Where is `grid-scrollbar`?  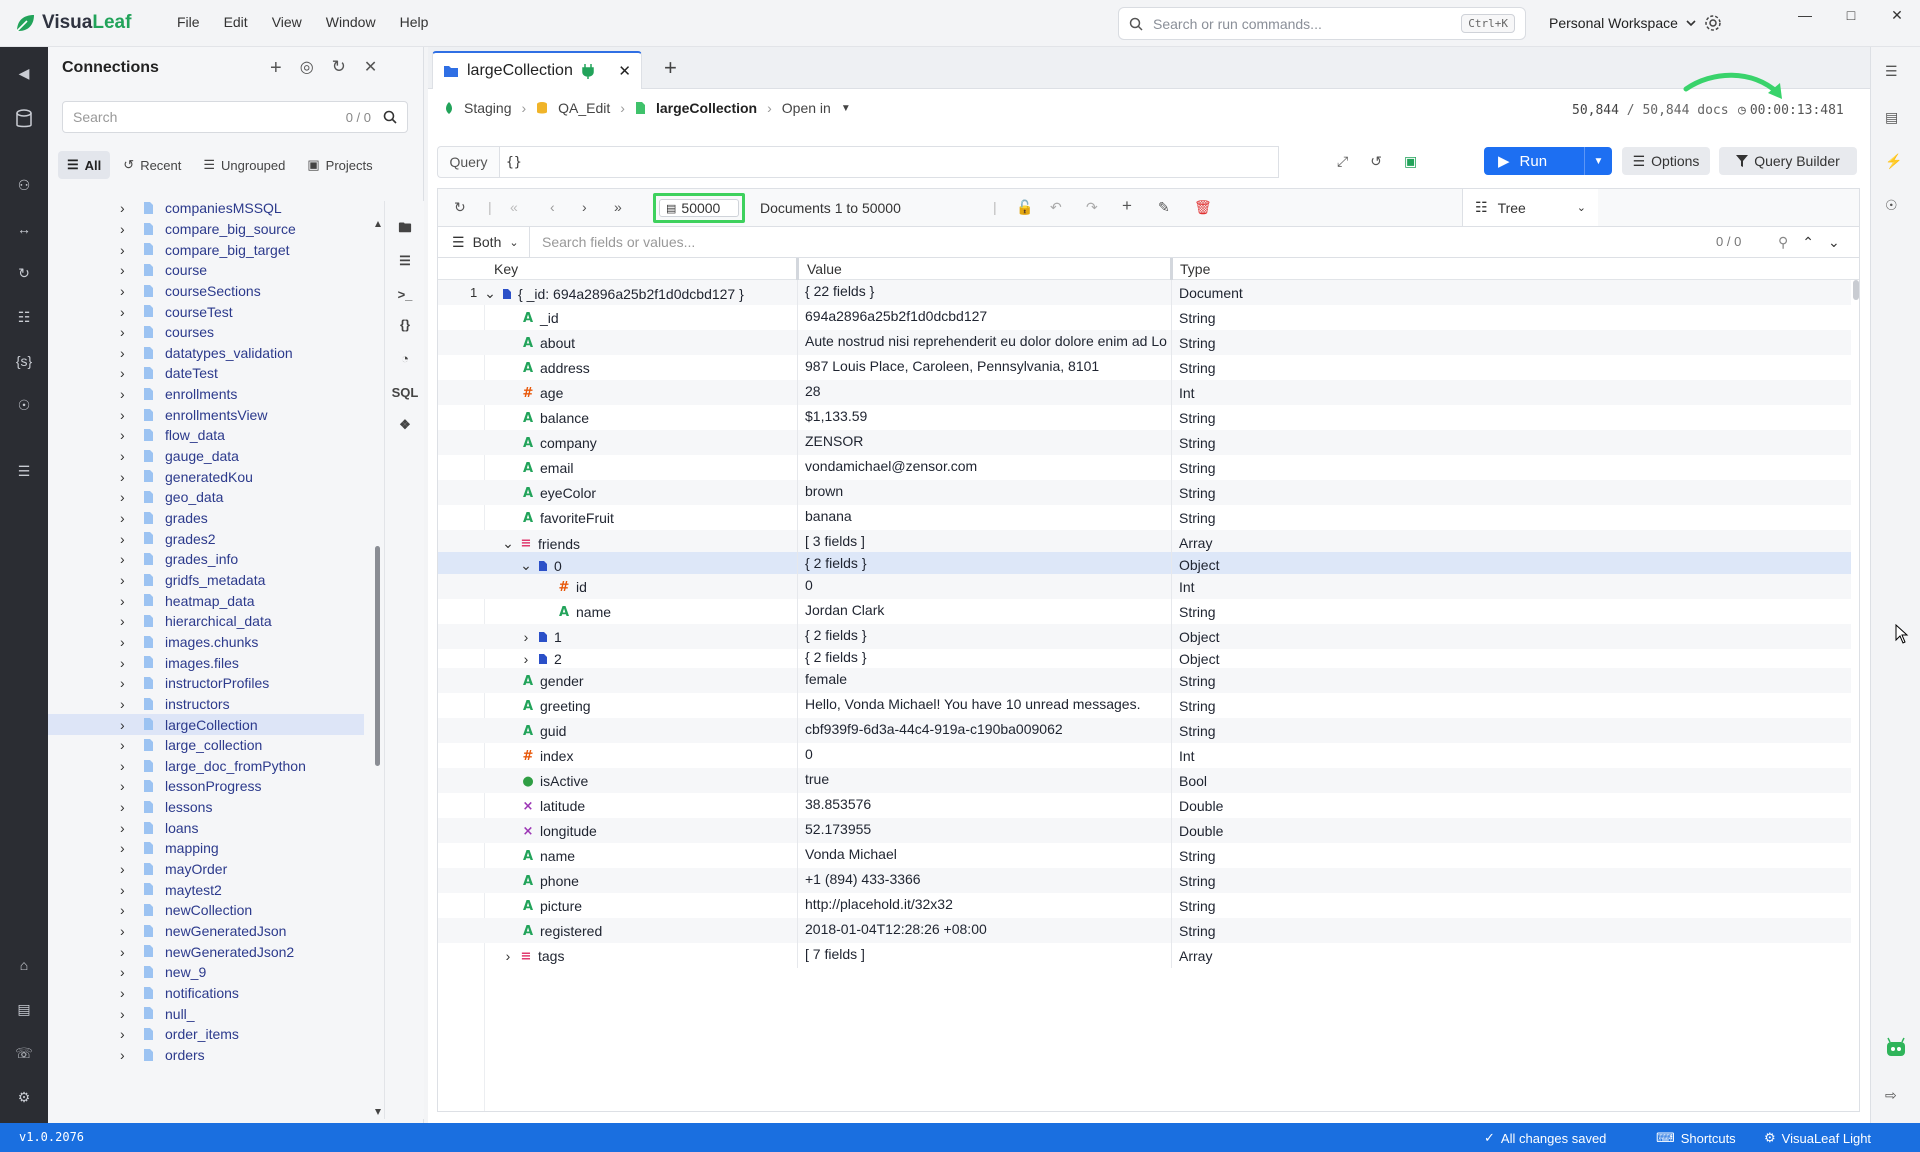 grid-scrollbar is located at coordinates (1856, 290).